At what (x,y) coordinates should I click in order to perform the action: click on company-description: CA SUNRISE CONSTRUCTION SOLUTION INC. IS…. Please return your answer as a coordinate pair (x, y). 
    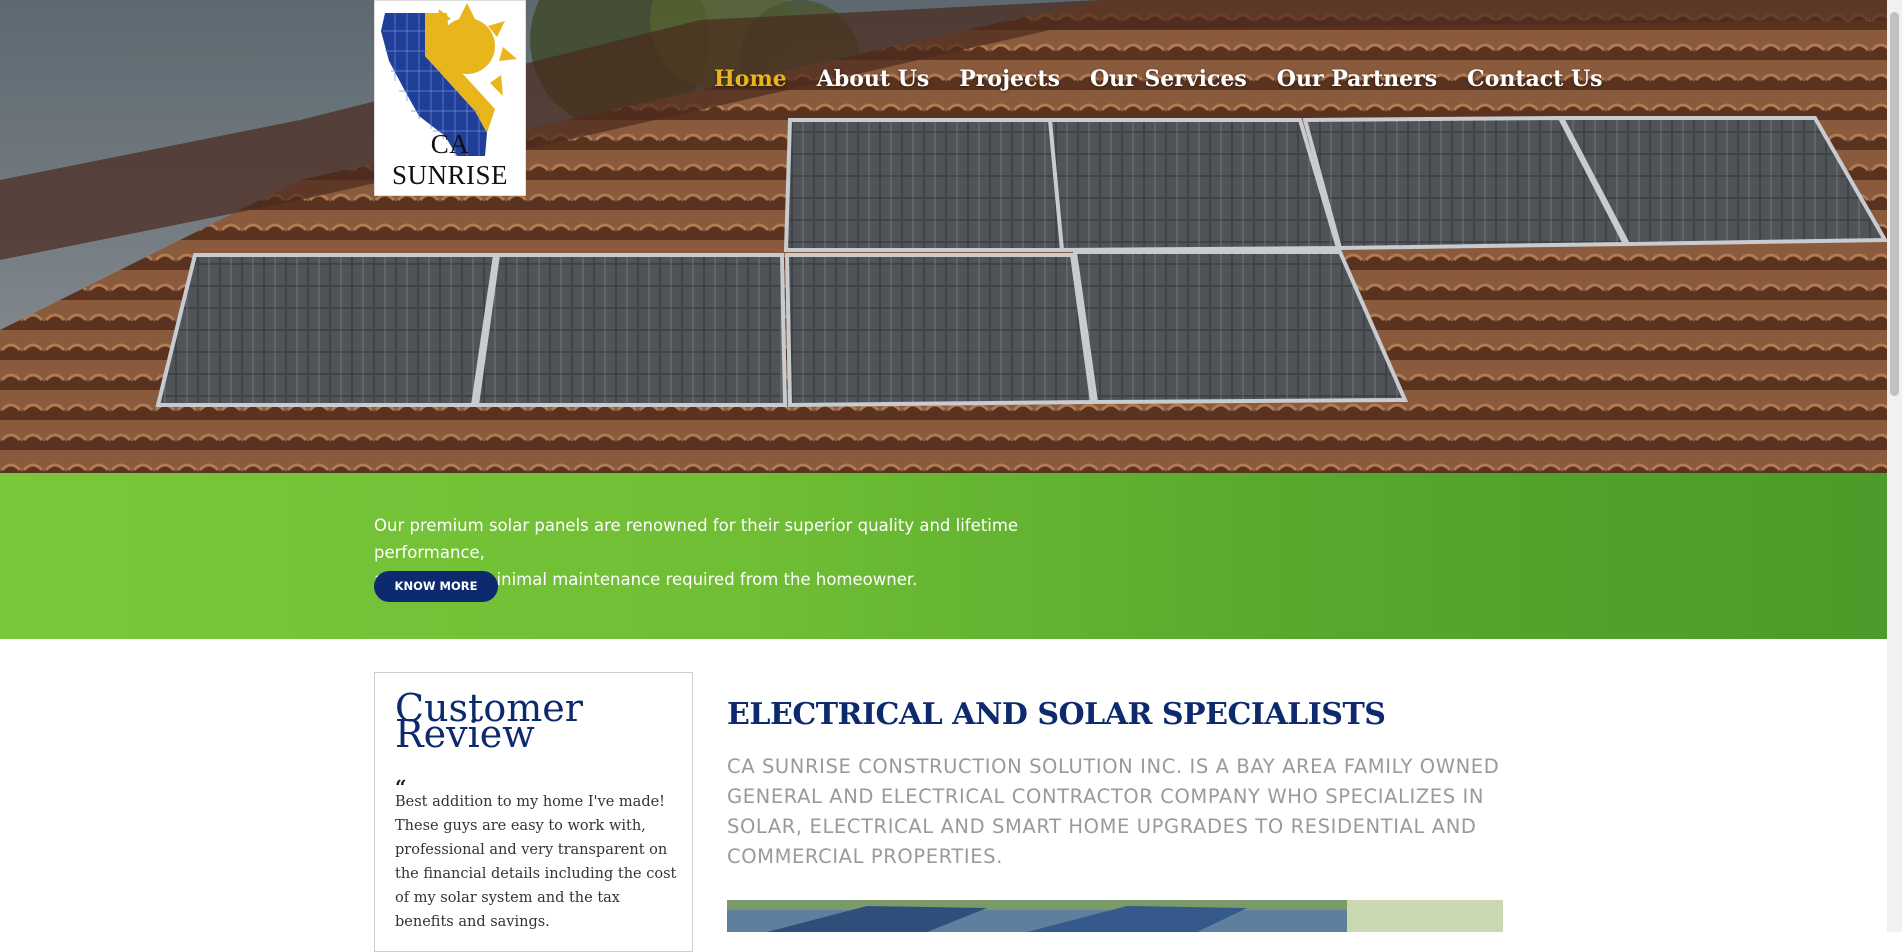
    Looking at the image, I should click on (1113, 811).